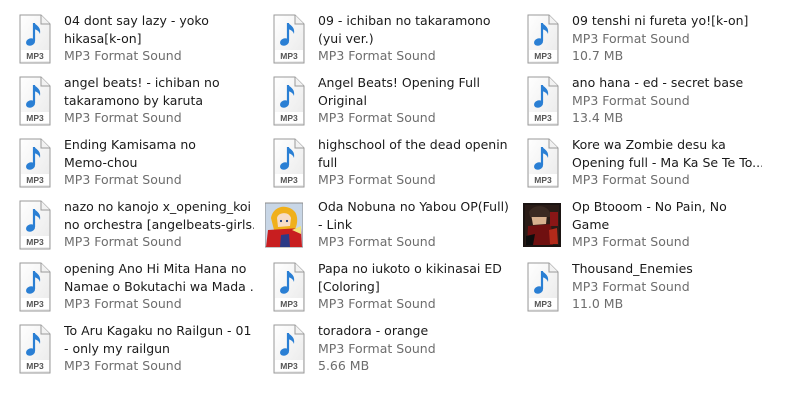 This screenshot has height=420, width=811. What do you see at coordinates (157, 206) in the screenshot?
I see `file-name: nazo no kanojo x_opening_koi` at bounding box center [157, 206].